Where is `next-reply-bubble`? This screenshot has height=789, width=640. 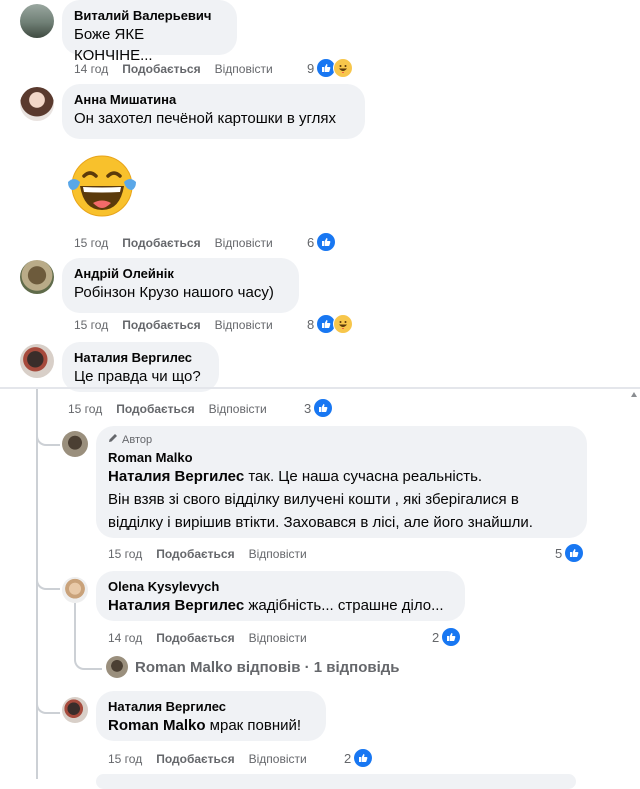
next-reply-bubble is located at coordinates (336, 781).